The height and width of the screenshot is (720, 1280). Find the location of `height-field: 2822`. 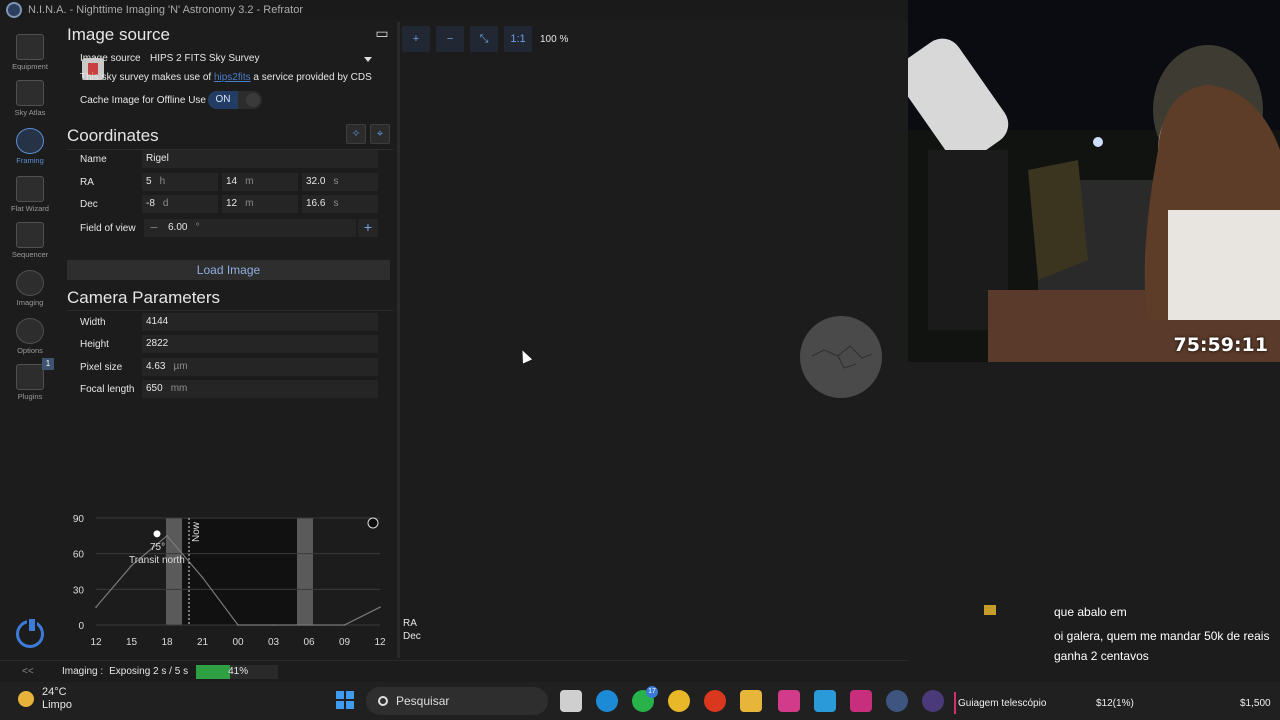

height-field: 2822 is located at coordinates (260, 344).